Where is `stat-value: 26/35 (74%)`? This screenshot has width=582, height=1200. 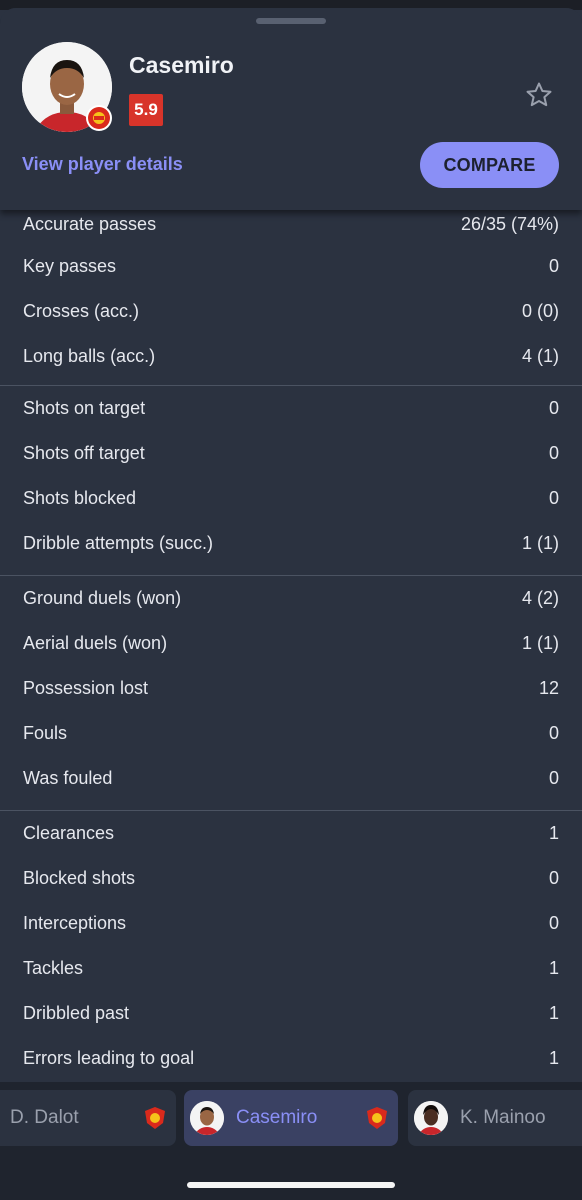
stat-value: 26/35 (74%) is located at coordinates (509, 224).